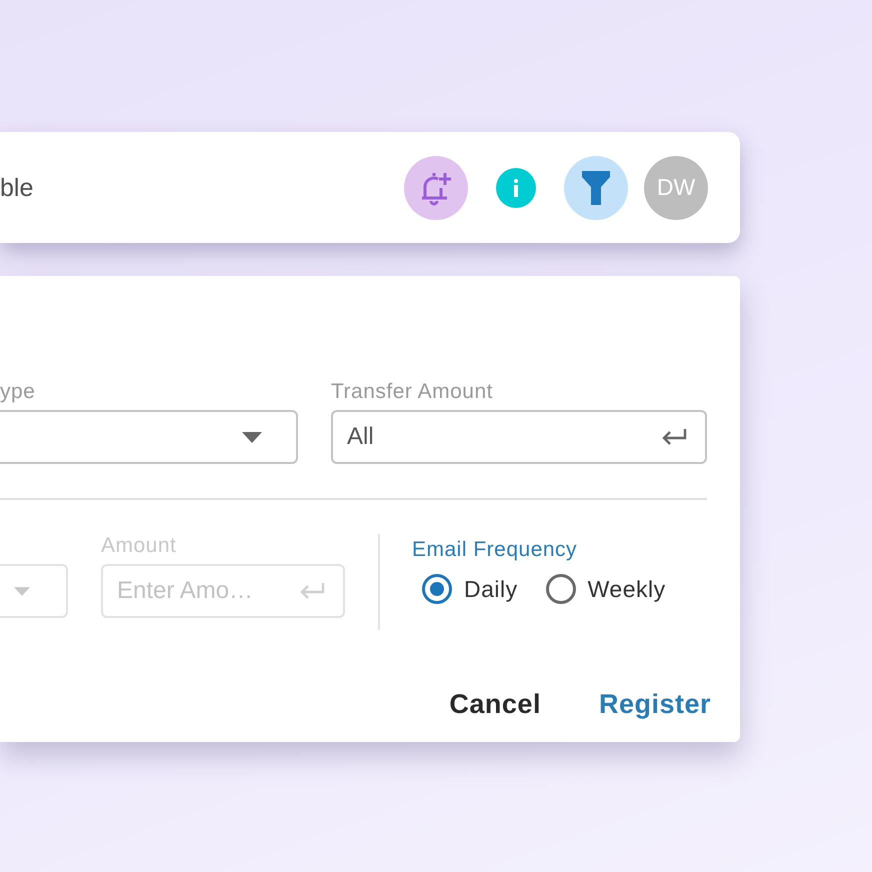 Image resolution: width=872 pixels, height=872 pixels. Describe the element at coordinates (596, 187) in the screenshot. I see `filter-icon` at that location.